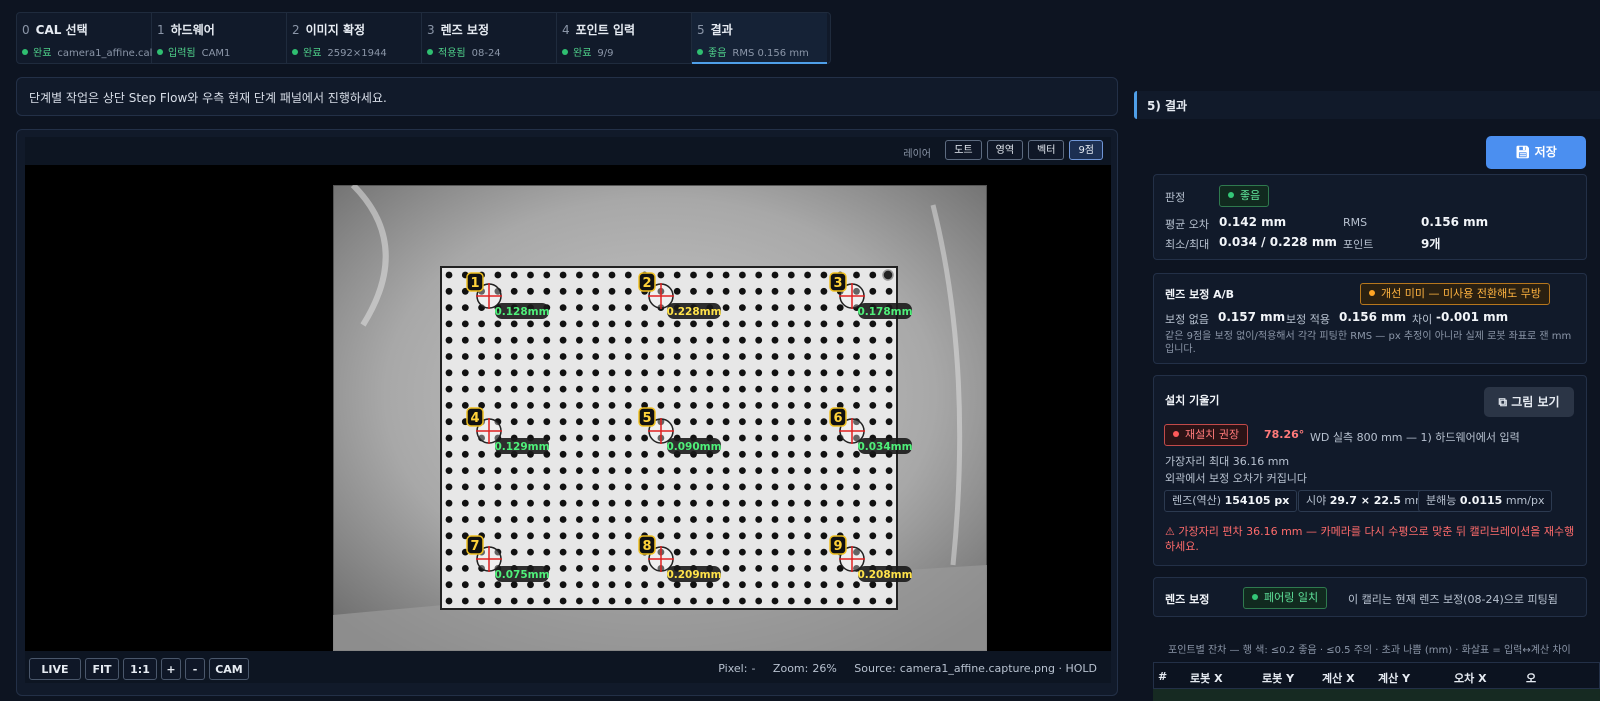 The height and width of the screenshot is (701, 1600). What do you see at coordinates (624, 38) in the screenshot?
I see `step-4: 4 포인트 입력 완료 9/9` at bounding box center [624, 38].